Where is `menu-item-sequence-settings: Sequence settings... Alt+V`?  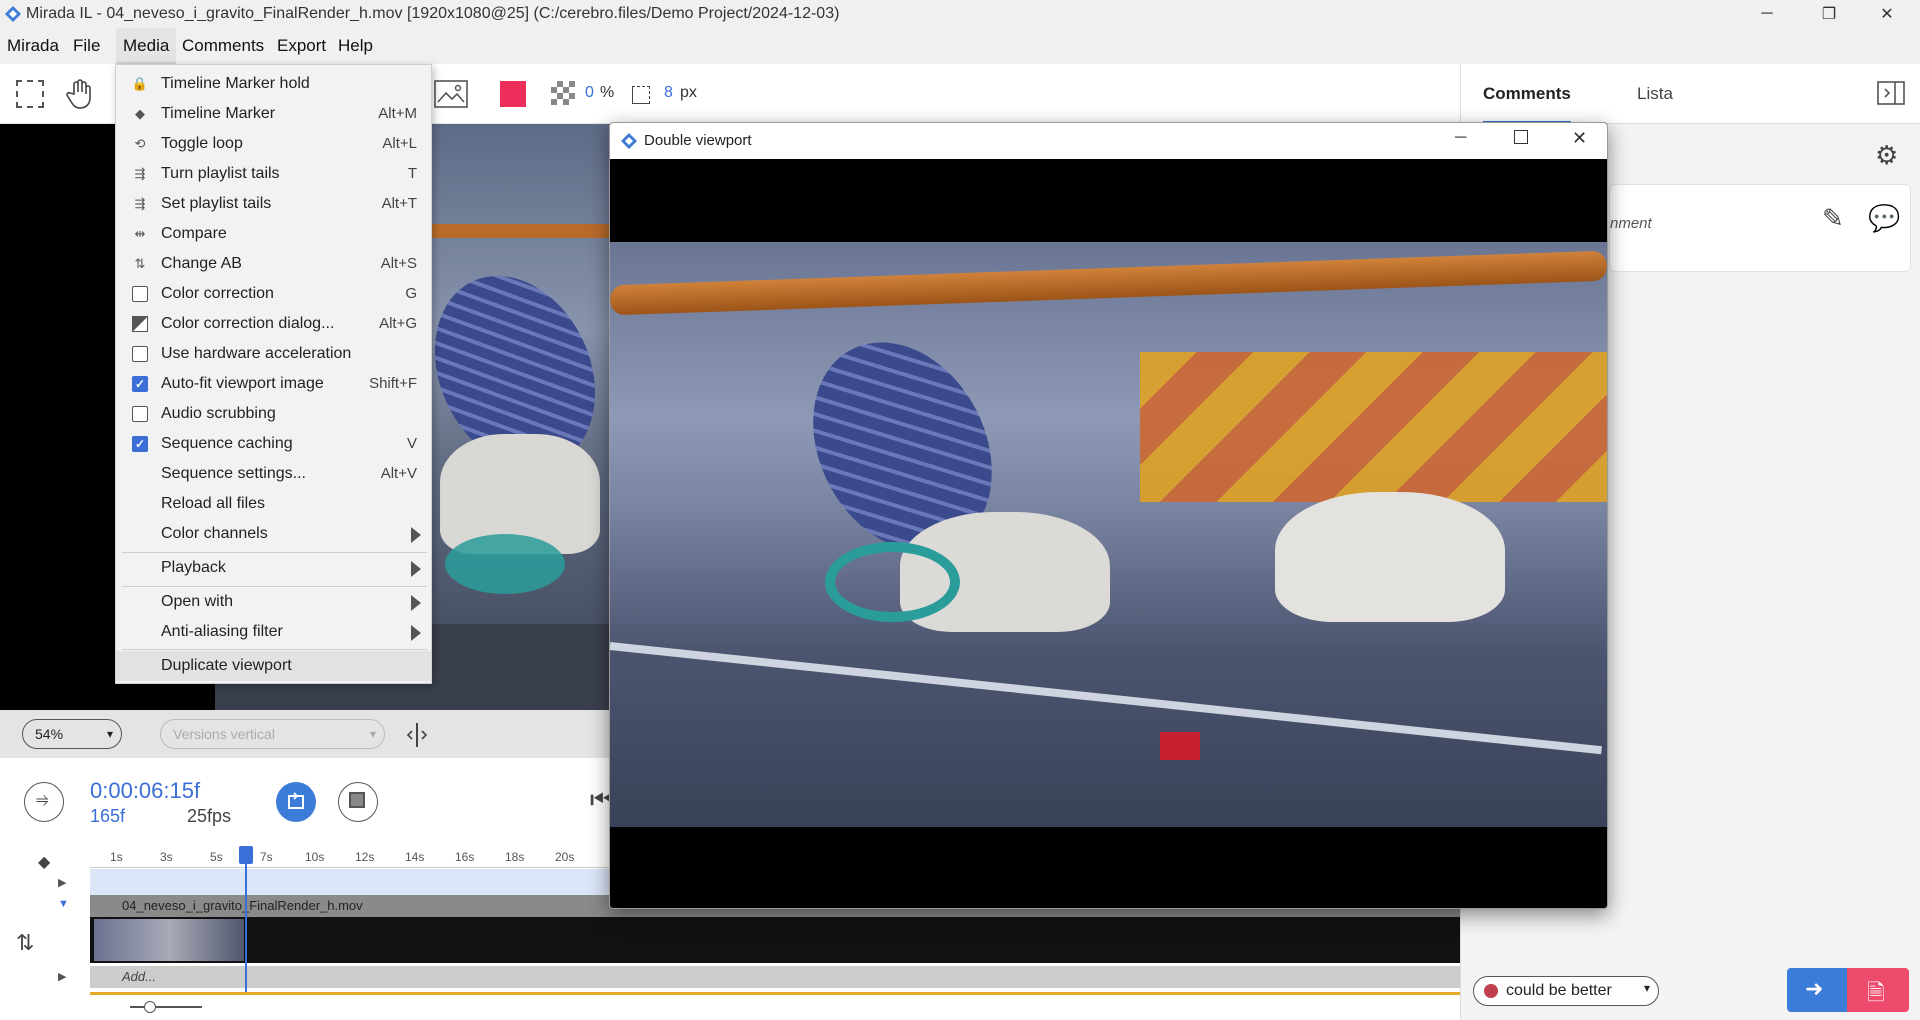
menu-item-sequence-settings: Sequence settings... Alt+V is located at coordinates (273, 474).